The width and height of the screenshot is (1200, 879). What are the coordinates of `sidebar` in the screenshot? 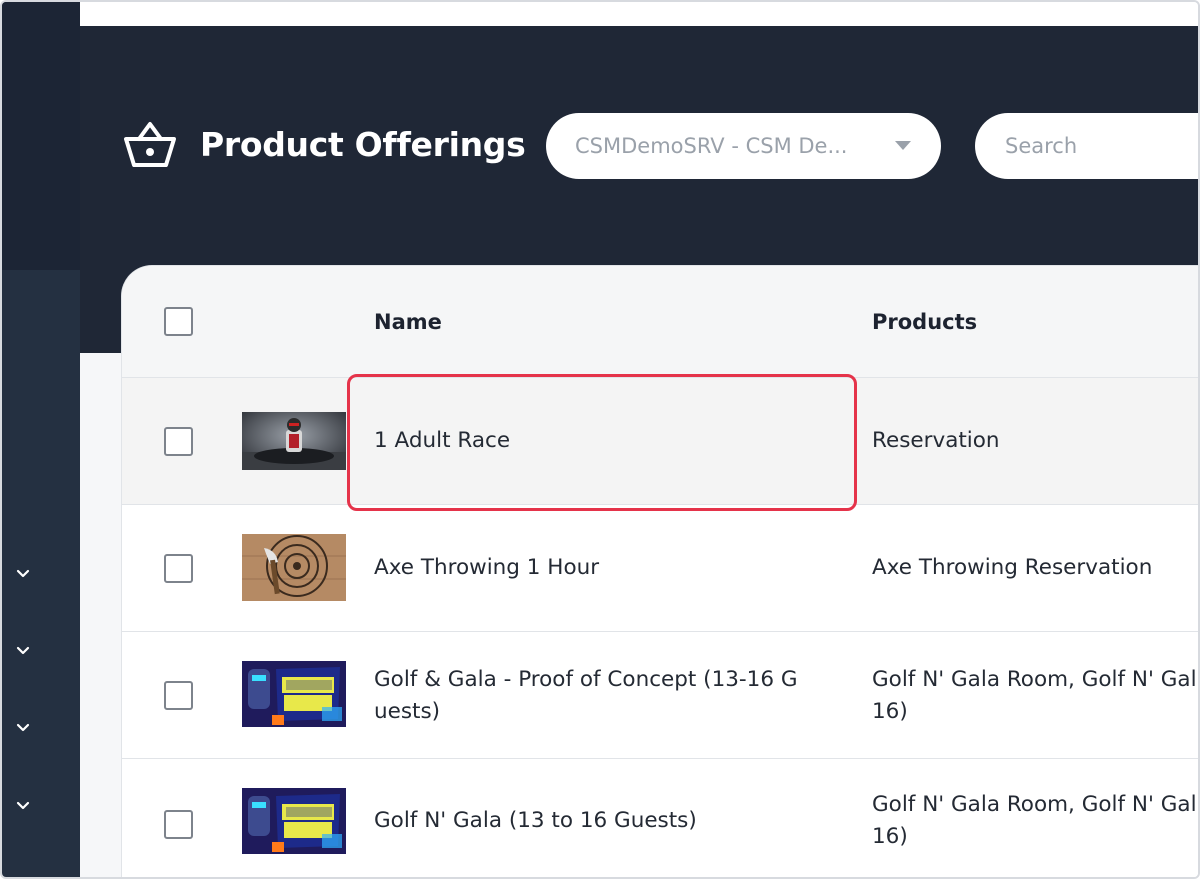 It's located at (41, 439).